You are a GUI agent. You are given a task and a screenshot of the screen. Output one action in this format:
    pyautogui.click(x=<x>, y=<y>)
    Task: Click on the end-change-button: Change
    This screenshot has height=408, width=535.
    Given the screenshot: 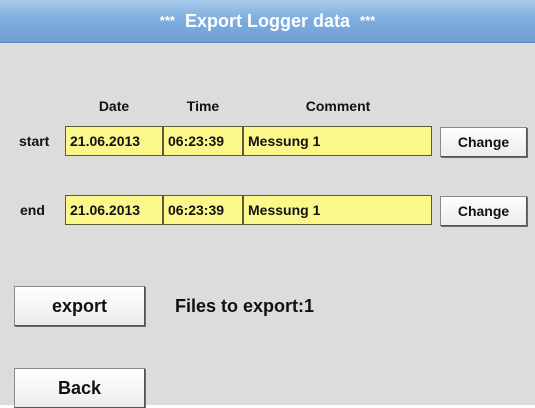 What is the action you would take?
    pyautogui.click(x=483, y=211)
    